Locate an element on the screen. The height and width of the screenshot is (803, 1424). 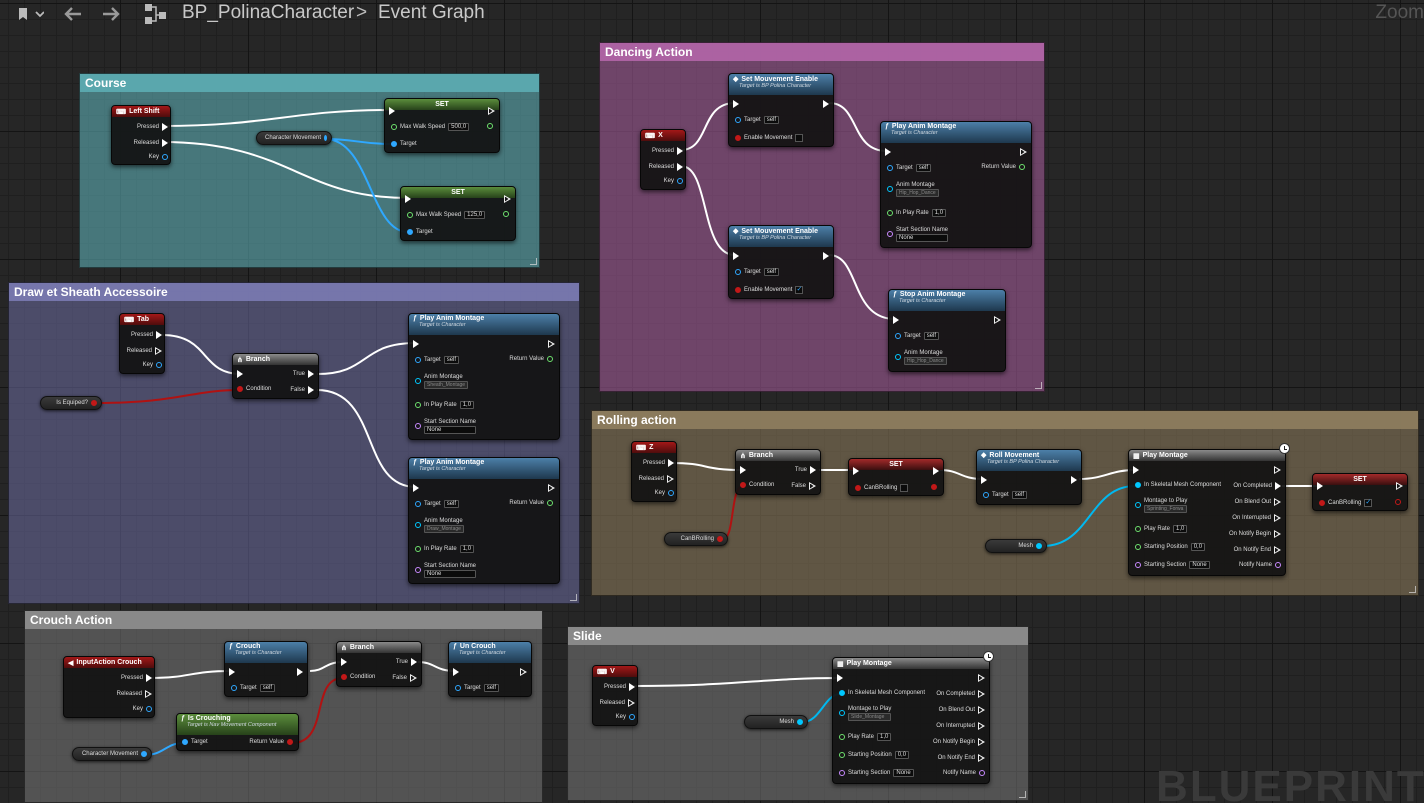
pin-max-walk-speed: Max Walk Speed 125,0 is located at coordinates (446, 215).